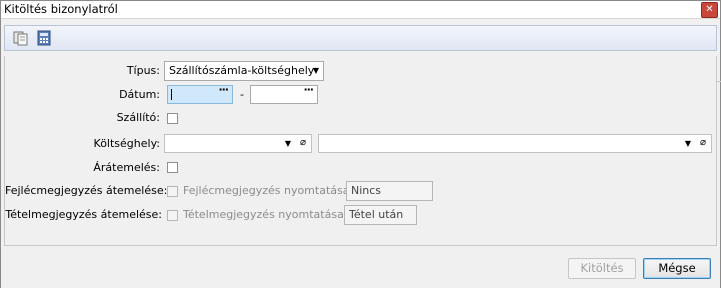  What do you see at coordinates (360, 267) in the screenshot?
I see `button-bar: Kitöltés Mégse` at bounding box center [360, 267].